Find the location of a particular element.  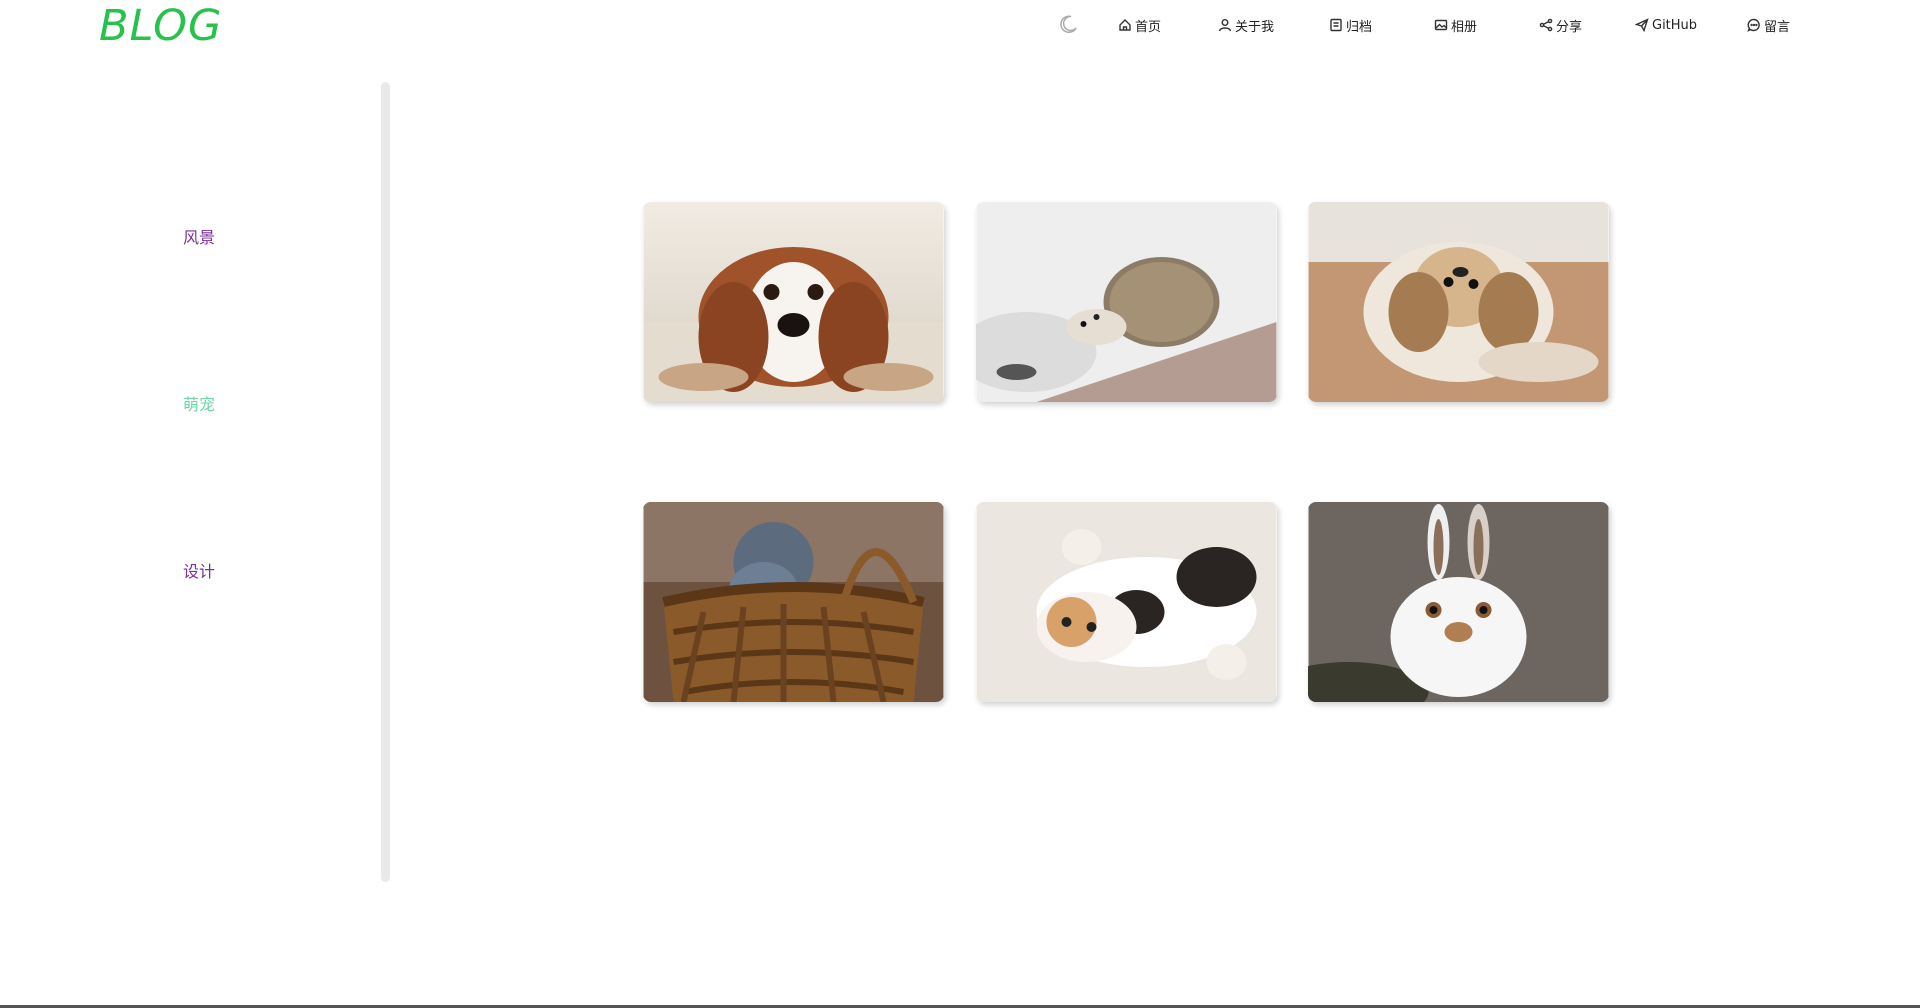

nav-label: GitHub is located at coordinates (1675, 25).